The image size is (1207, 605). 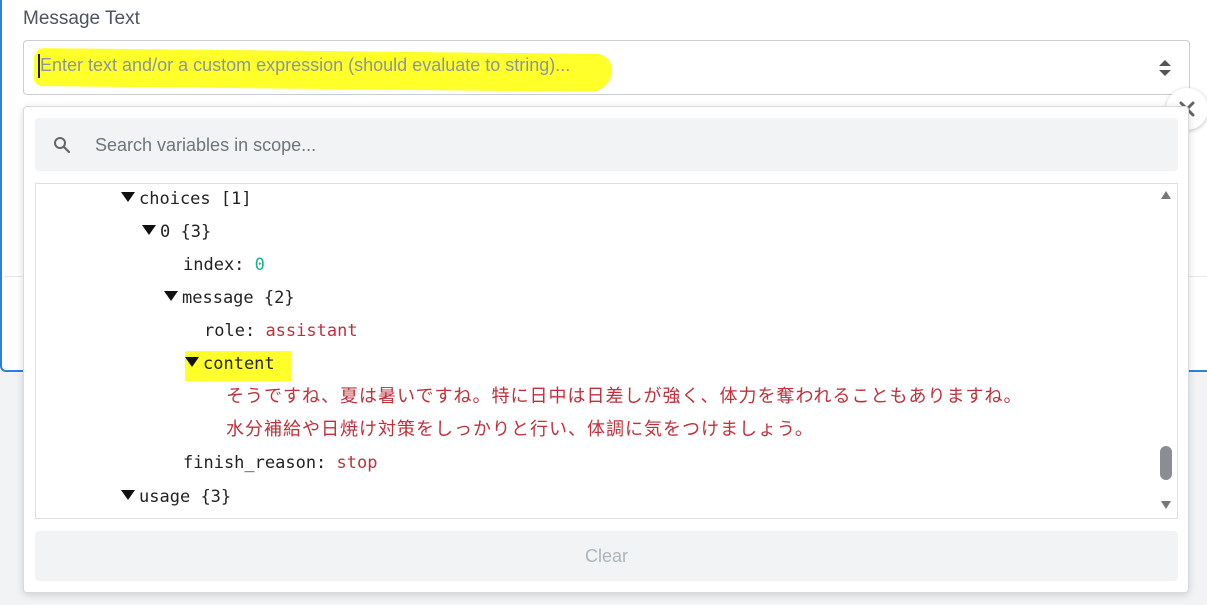 I want to click on tree-node-content: content, so click(x=230, y=364).